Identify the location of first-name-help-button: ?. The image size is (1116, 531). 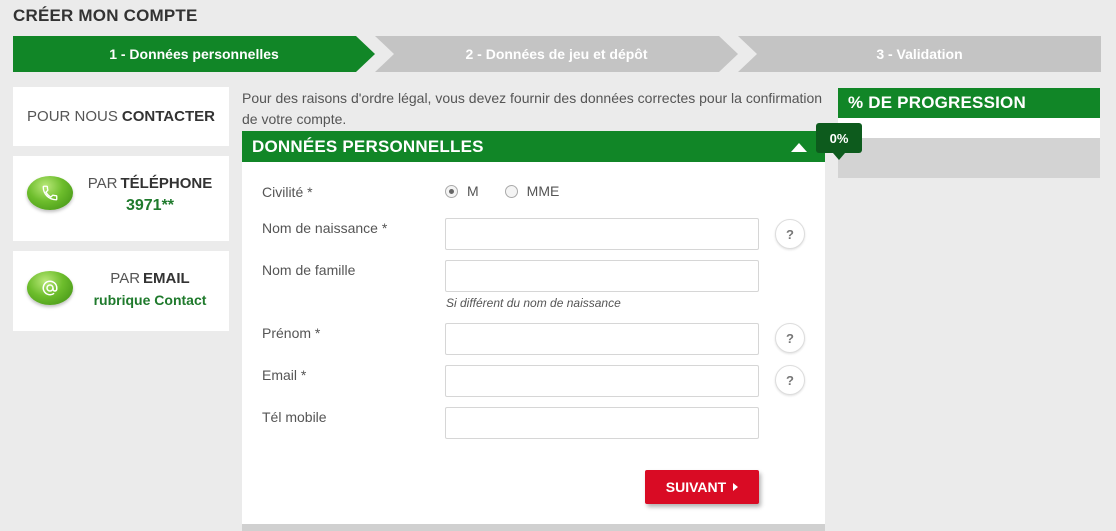
(790, 338).